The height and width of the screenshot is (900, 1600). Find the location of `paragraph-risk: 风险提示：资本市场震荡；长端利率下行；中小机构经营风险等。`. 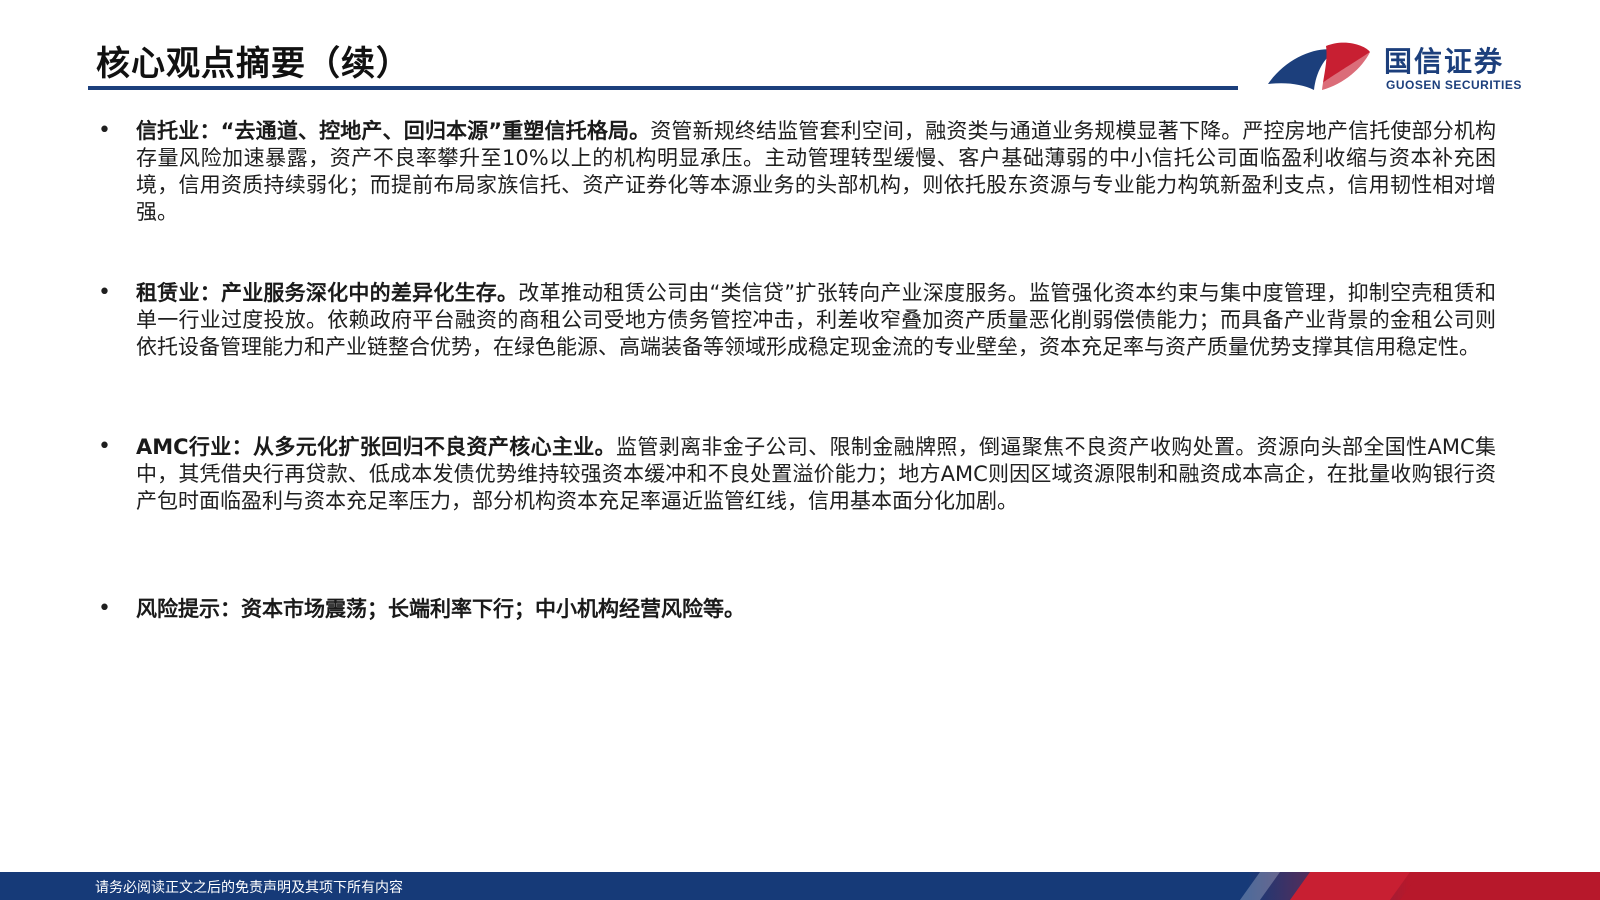

paragraph-risk: 风险提示：资本市场震荡；长端利率下行；中小机构经营风险等。 is located at coordinates (440, 609).